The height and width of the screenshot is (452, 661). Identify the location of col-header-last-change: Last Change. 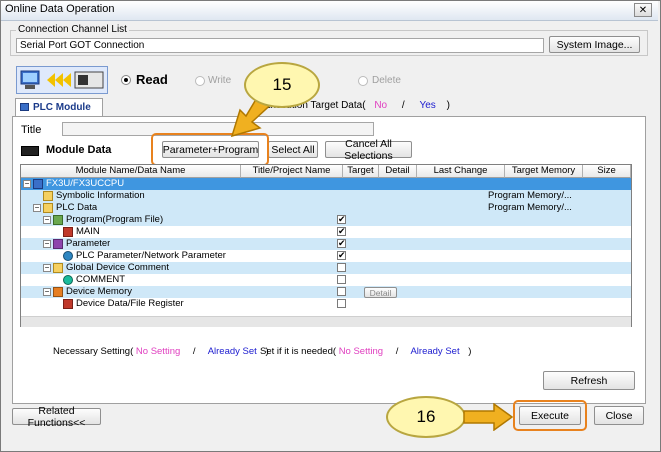
(461, 171).